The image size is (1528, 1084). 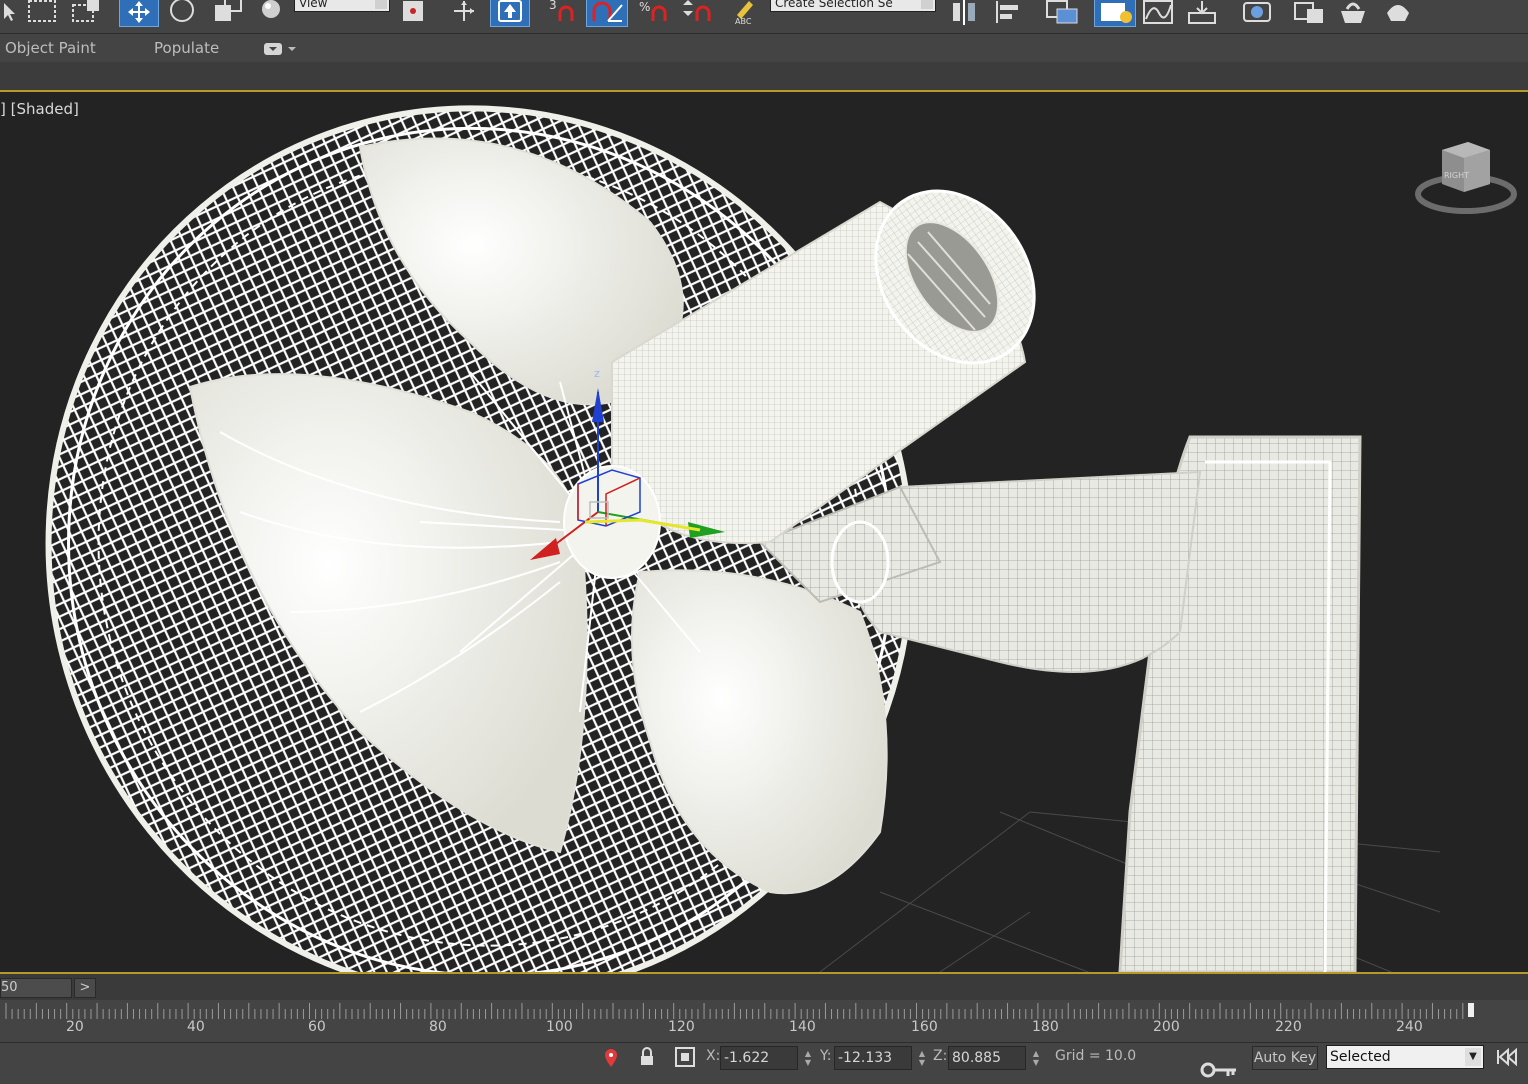 I want to click on track-bar-ticks, so click(x=739, y=1011).